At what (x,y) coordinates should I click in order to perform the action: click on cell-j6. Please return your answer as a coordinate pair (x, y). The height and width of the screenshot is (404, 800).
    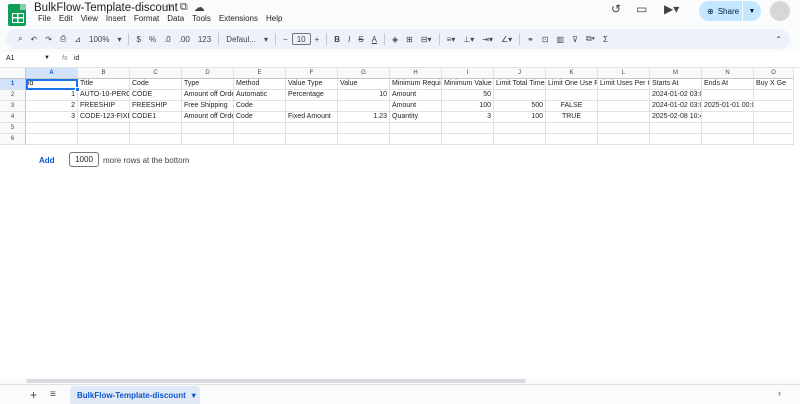
    Looking at the image, I should click on (520, 139).